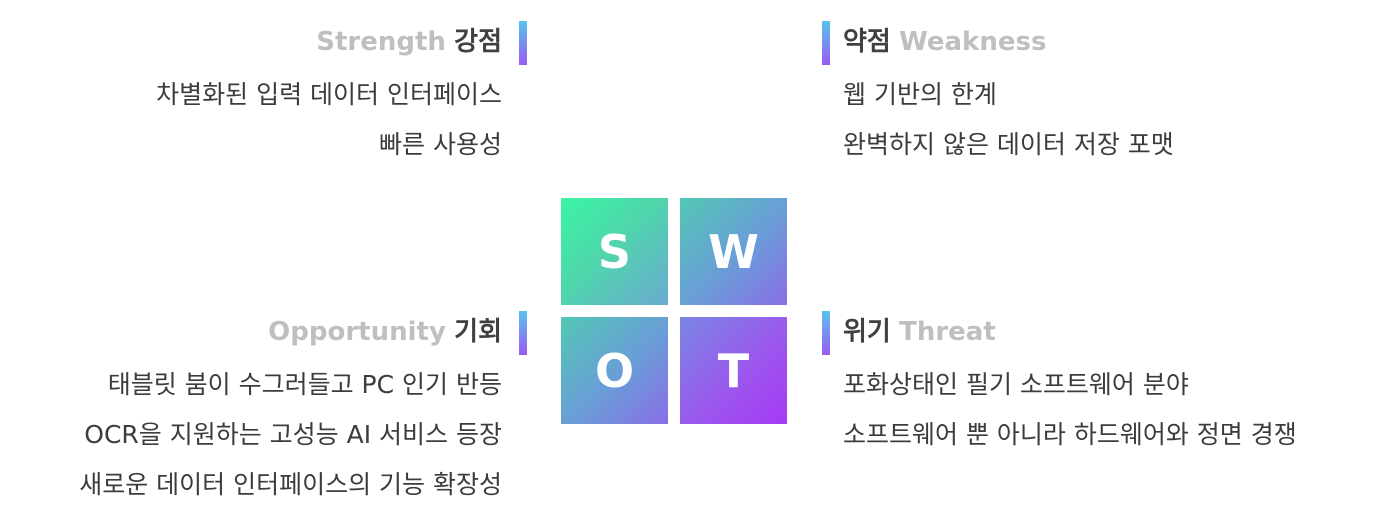  I want to click on weakness-heading-en: Weakness, so click(973, 42).